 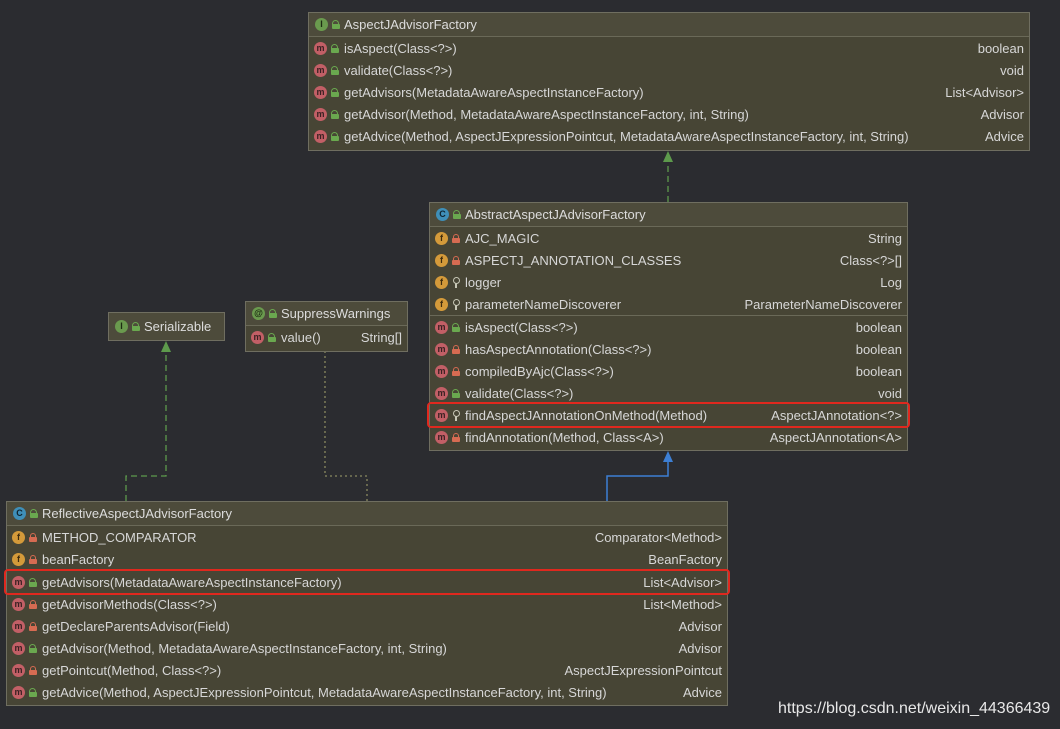 What do you see at coordinates (643, 670) in the screenshot?
I see `member-type: AspectJExpressionPointcut` at bounding box center [643, 670].